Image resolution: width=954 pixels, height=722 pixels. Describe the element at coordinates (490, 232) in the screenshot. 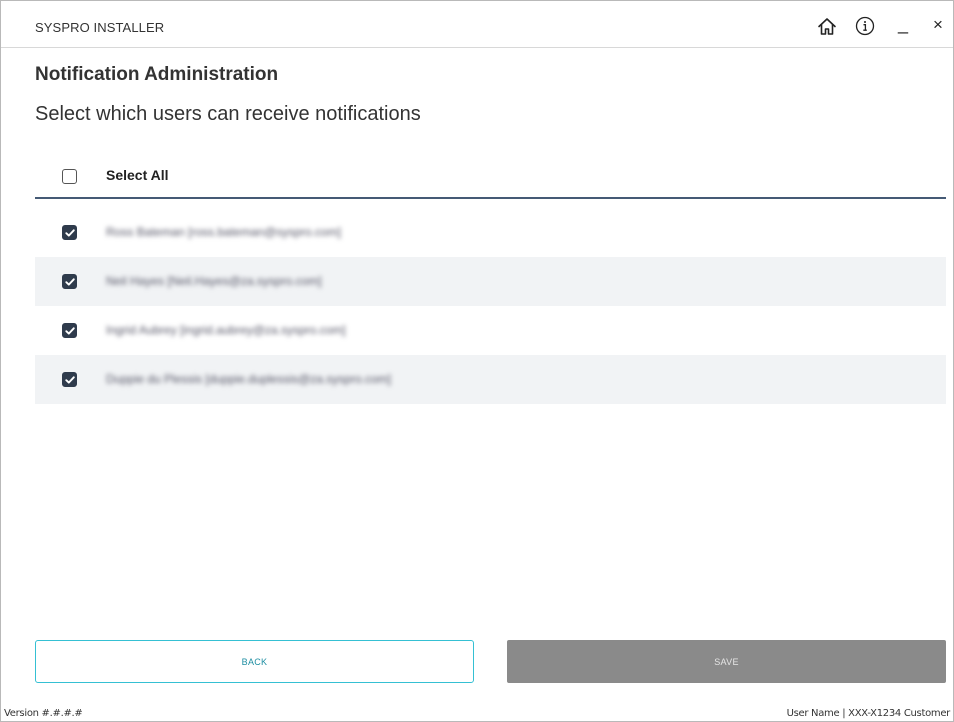

I see `user-row: Ross Bateman [ross.bateman@syspro.com]` at that location.